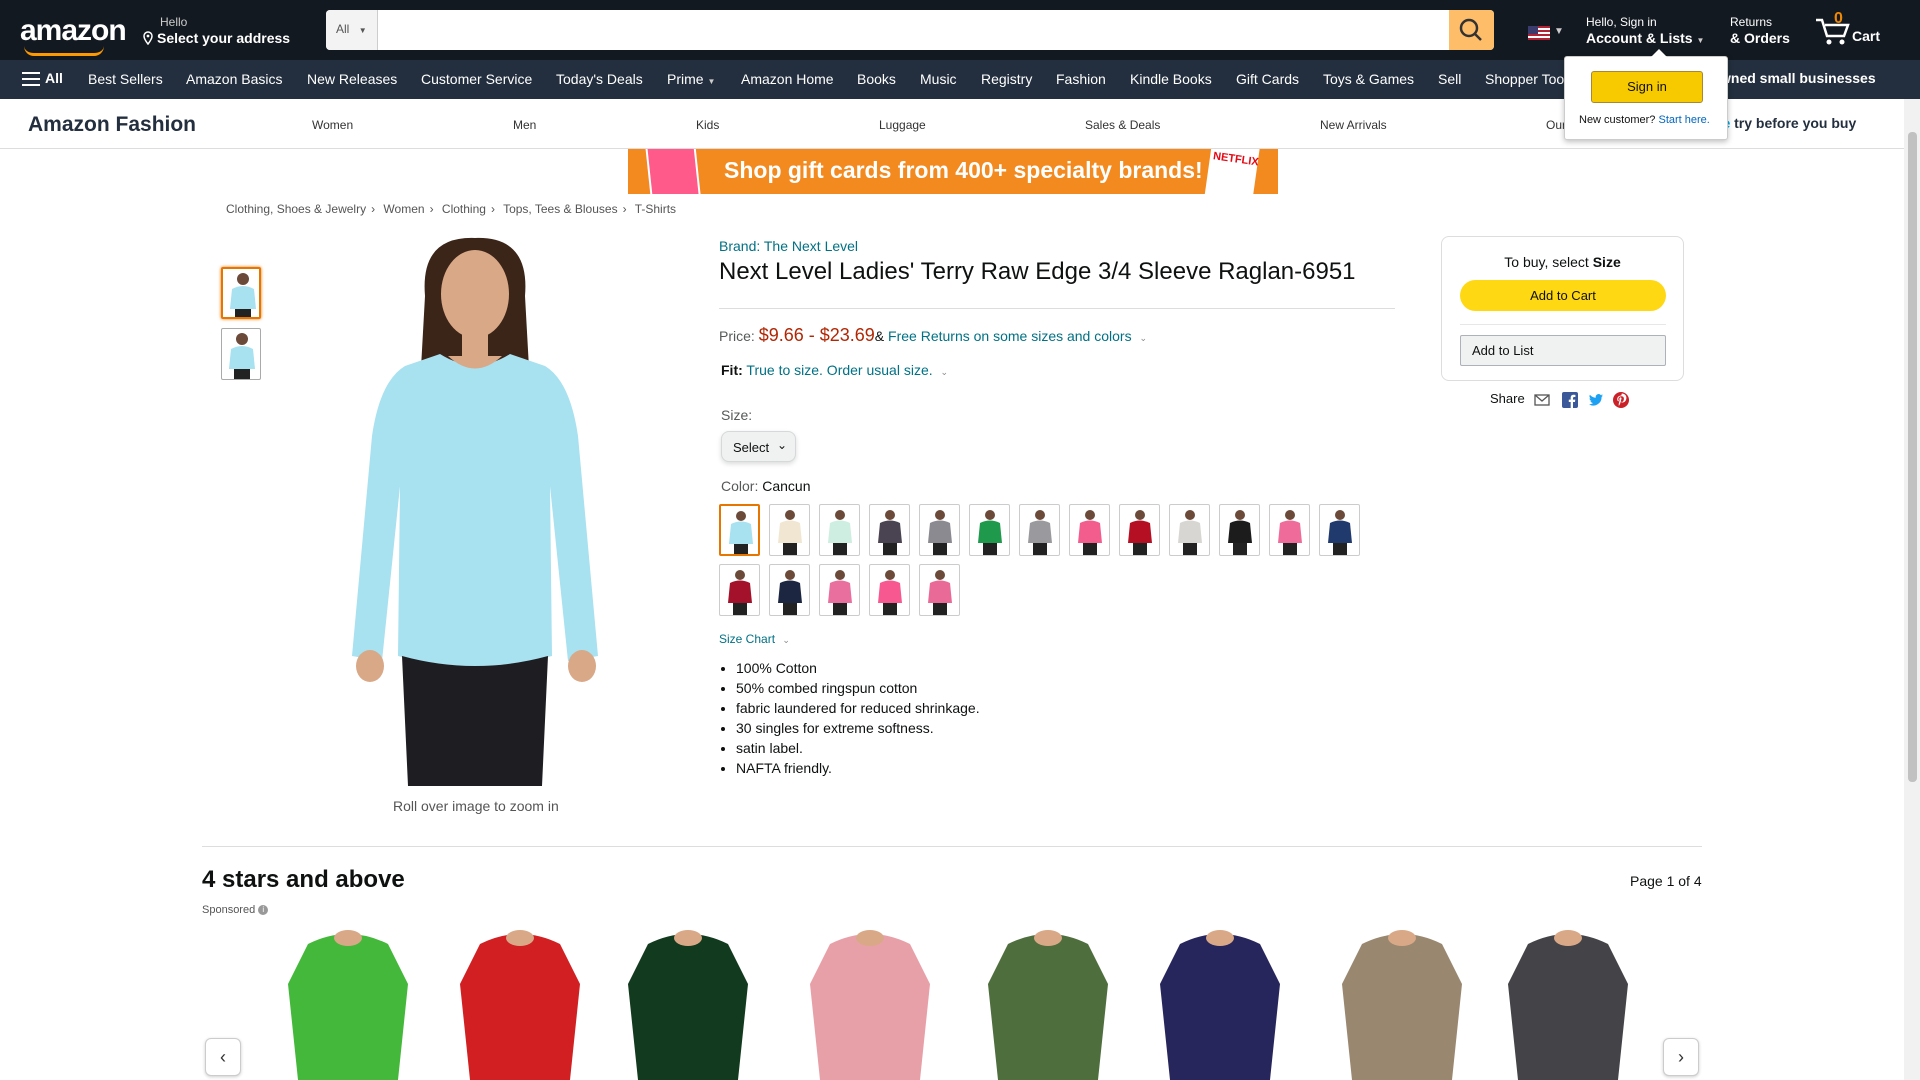 This screenshot has height=1080, width=1920. I want to click on nav-item-todays-deals: Today's Deals, so click(599, 79).